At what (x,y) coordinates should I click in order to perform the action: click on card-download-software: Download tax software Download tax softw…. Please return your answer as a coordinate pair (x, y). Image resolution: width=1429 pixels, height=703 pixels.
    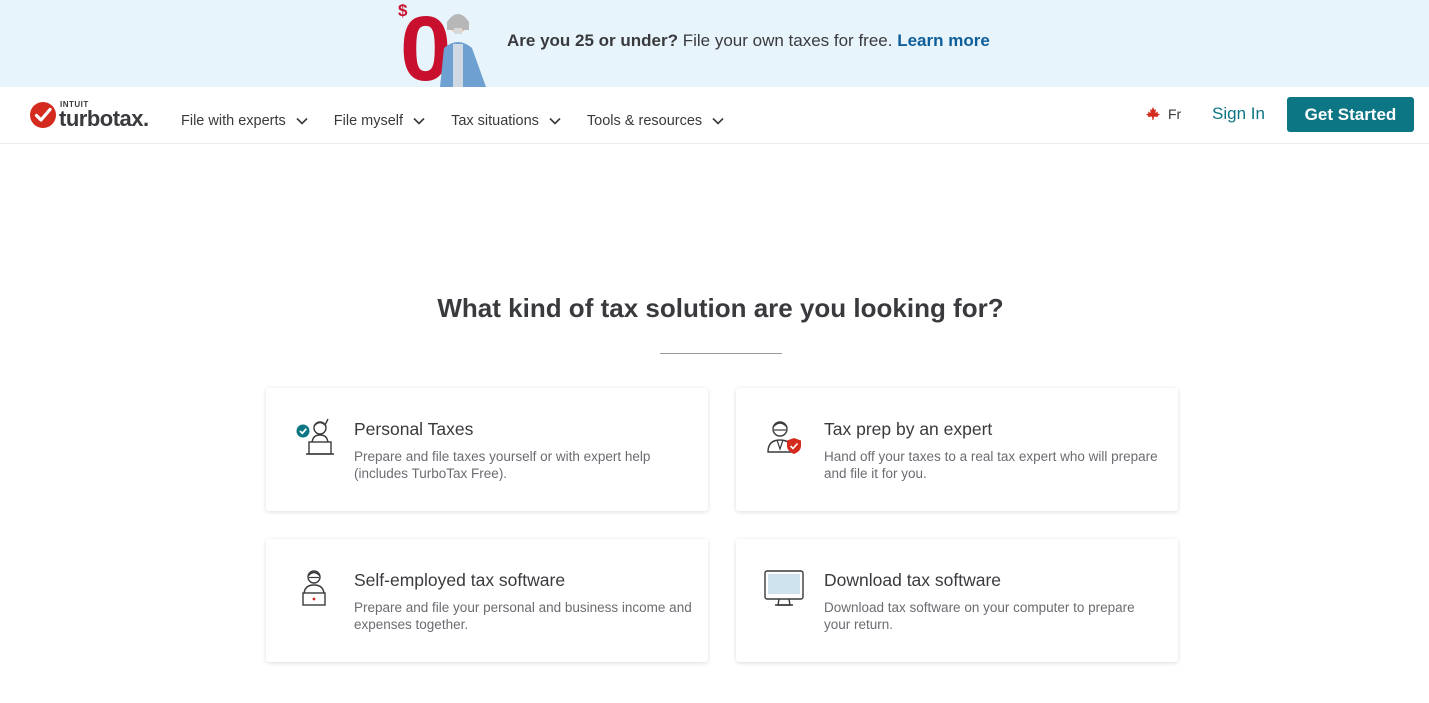
    Looking at the image, I should click on (957, 600).